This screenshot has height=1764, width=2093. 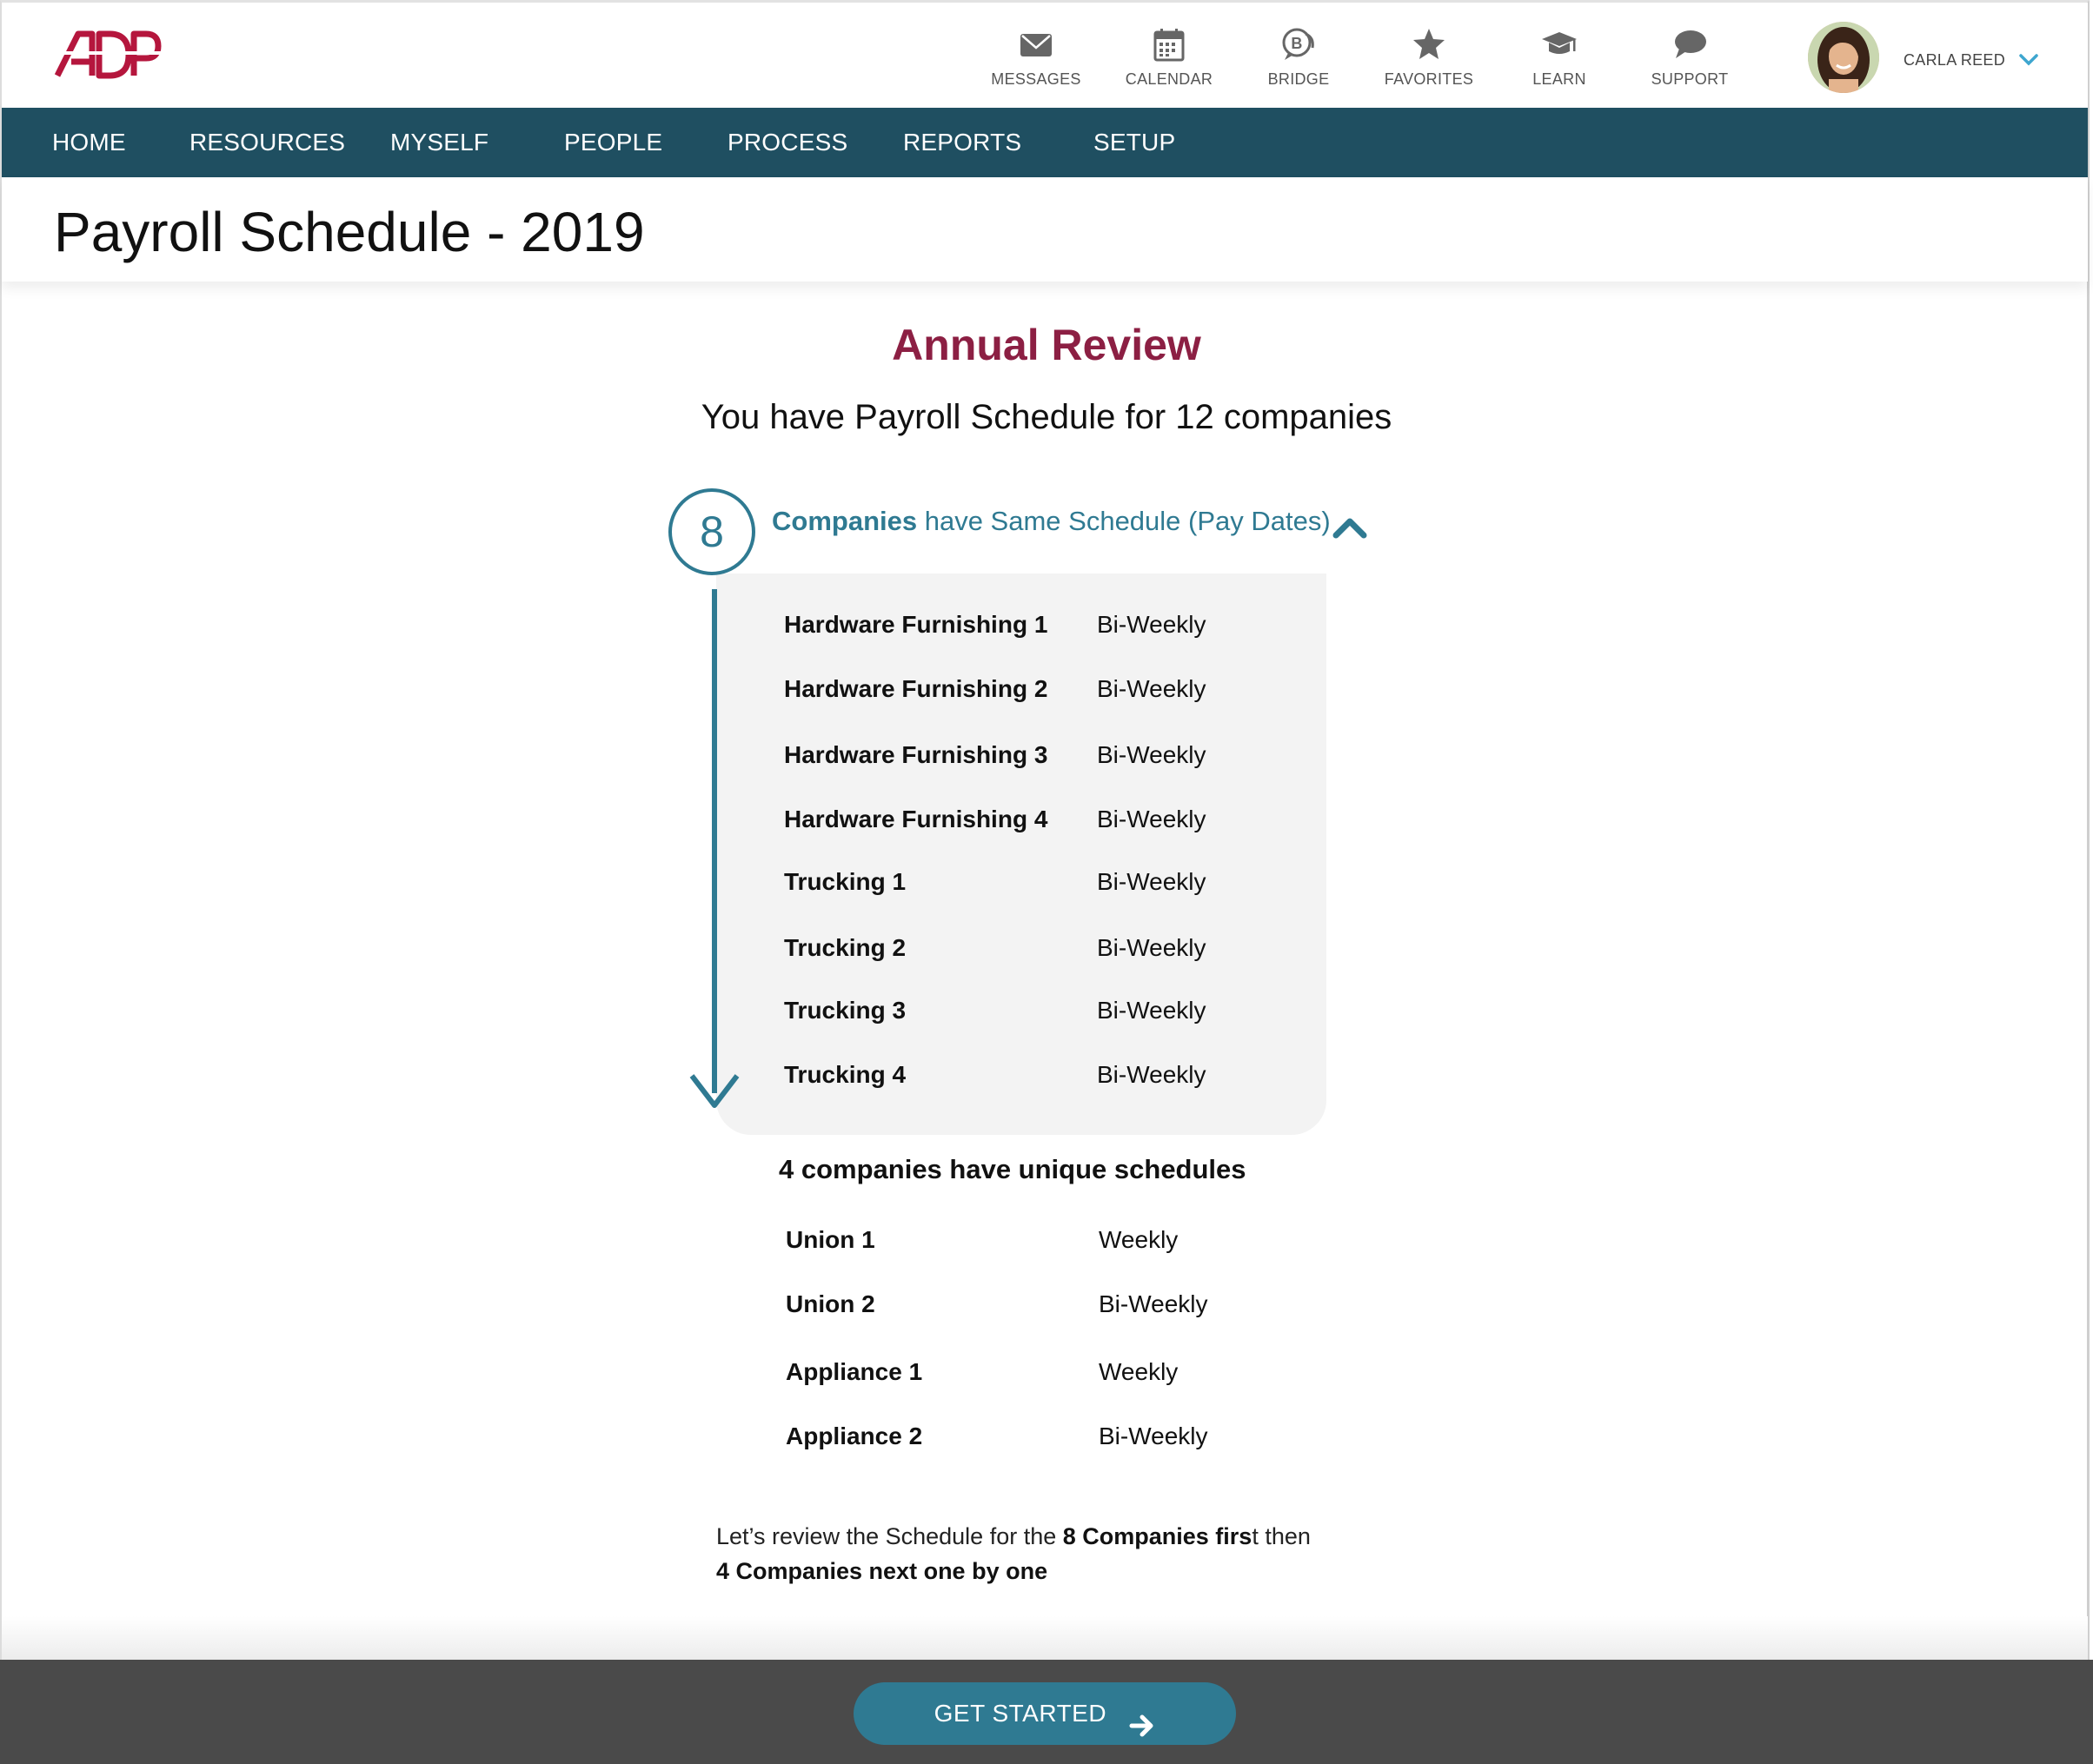 I want to click on instructions-part2: t then, so click(x=1281, y=1536).